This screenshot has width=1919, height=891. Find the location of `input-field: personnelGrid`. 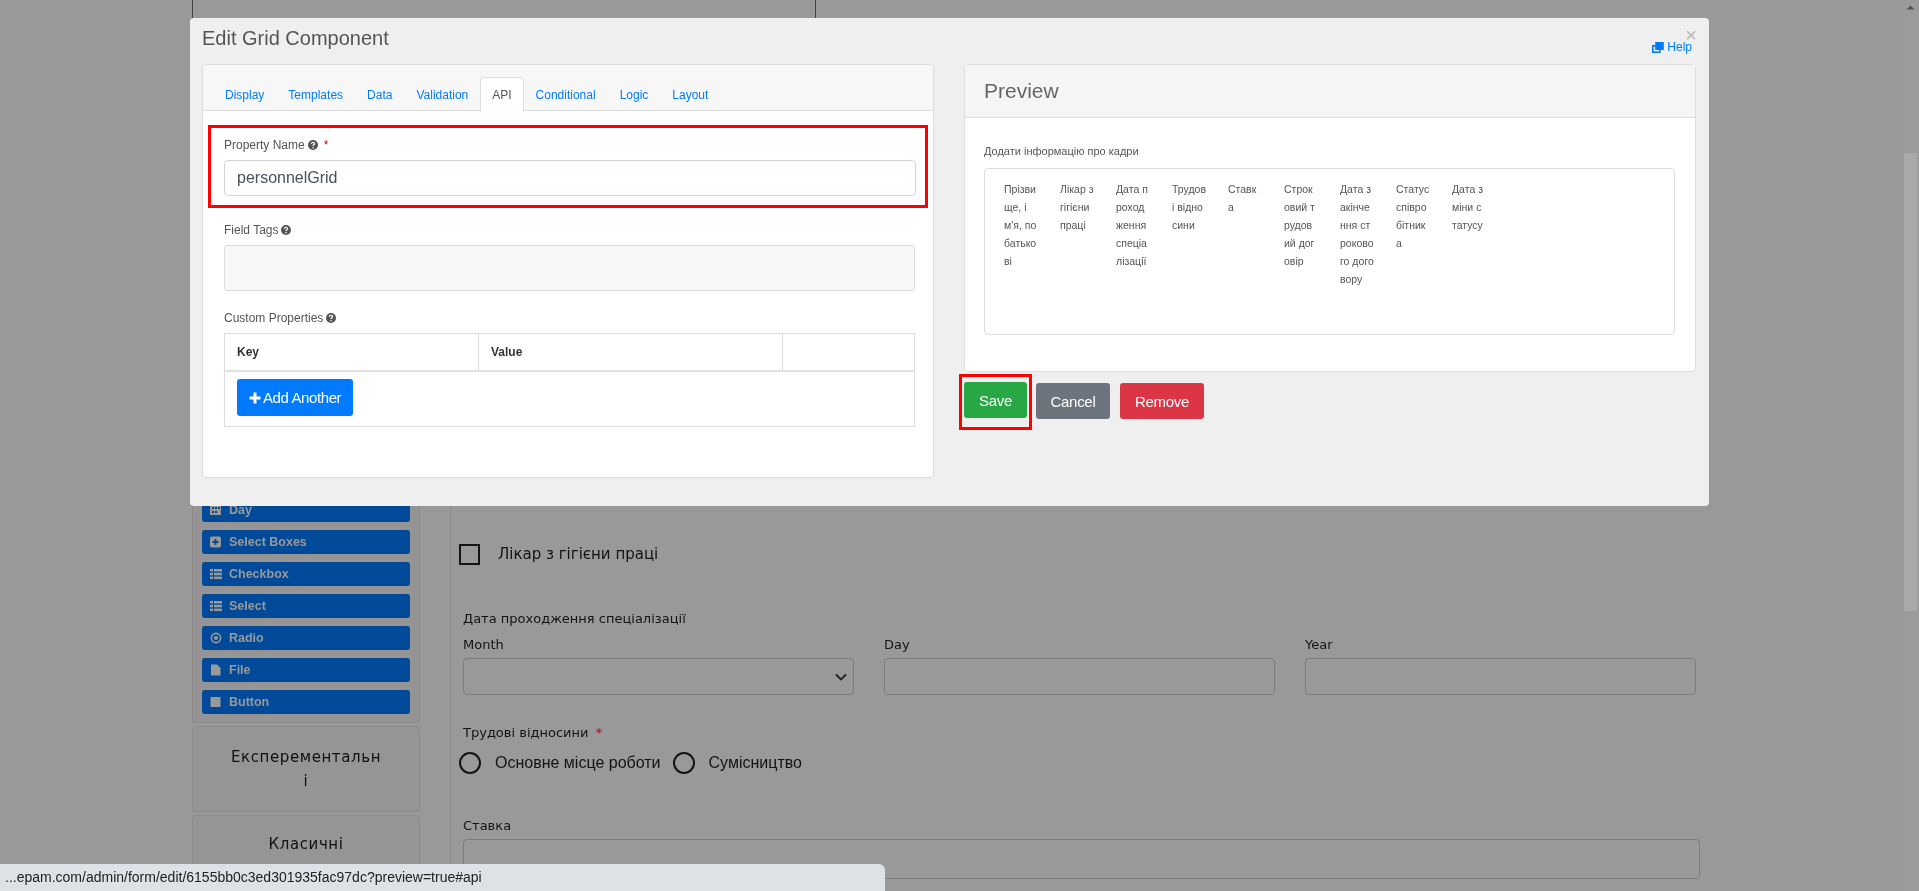

input-field: personnelGrid is located at coordinates (570, 178).